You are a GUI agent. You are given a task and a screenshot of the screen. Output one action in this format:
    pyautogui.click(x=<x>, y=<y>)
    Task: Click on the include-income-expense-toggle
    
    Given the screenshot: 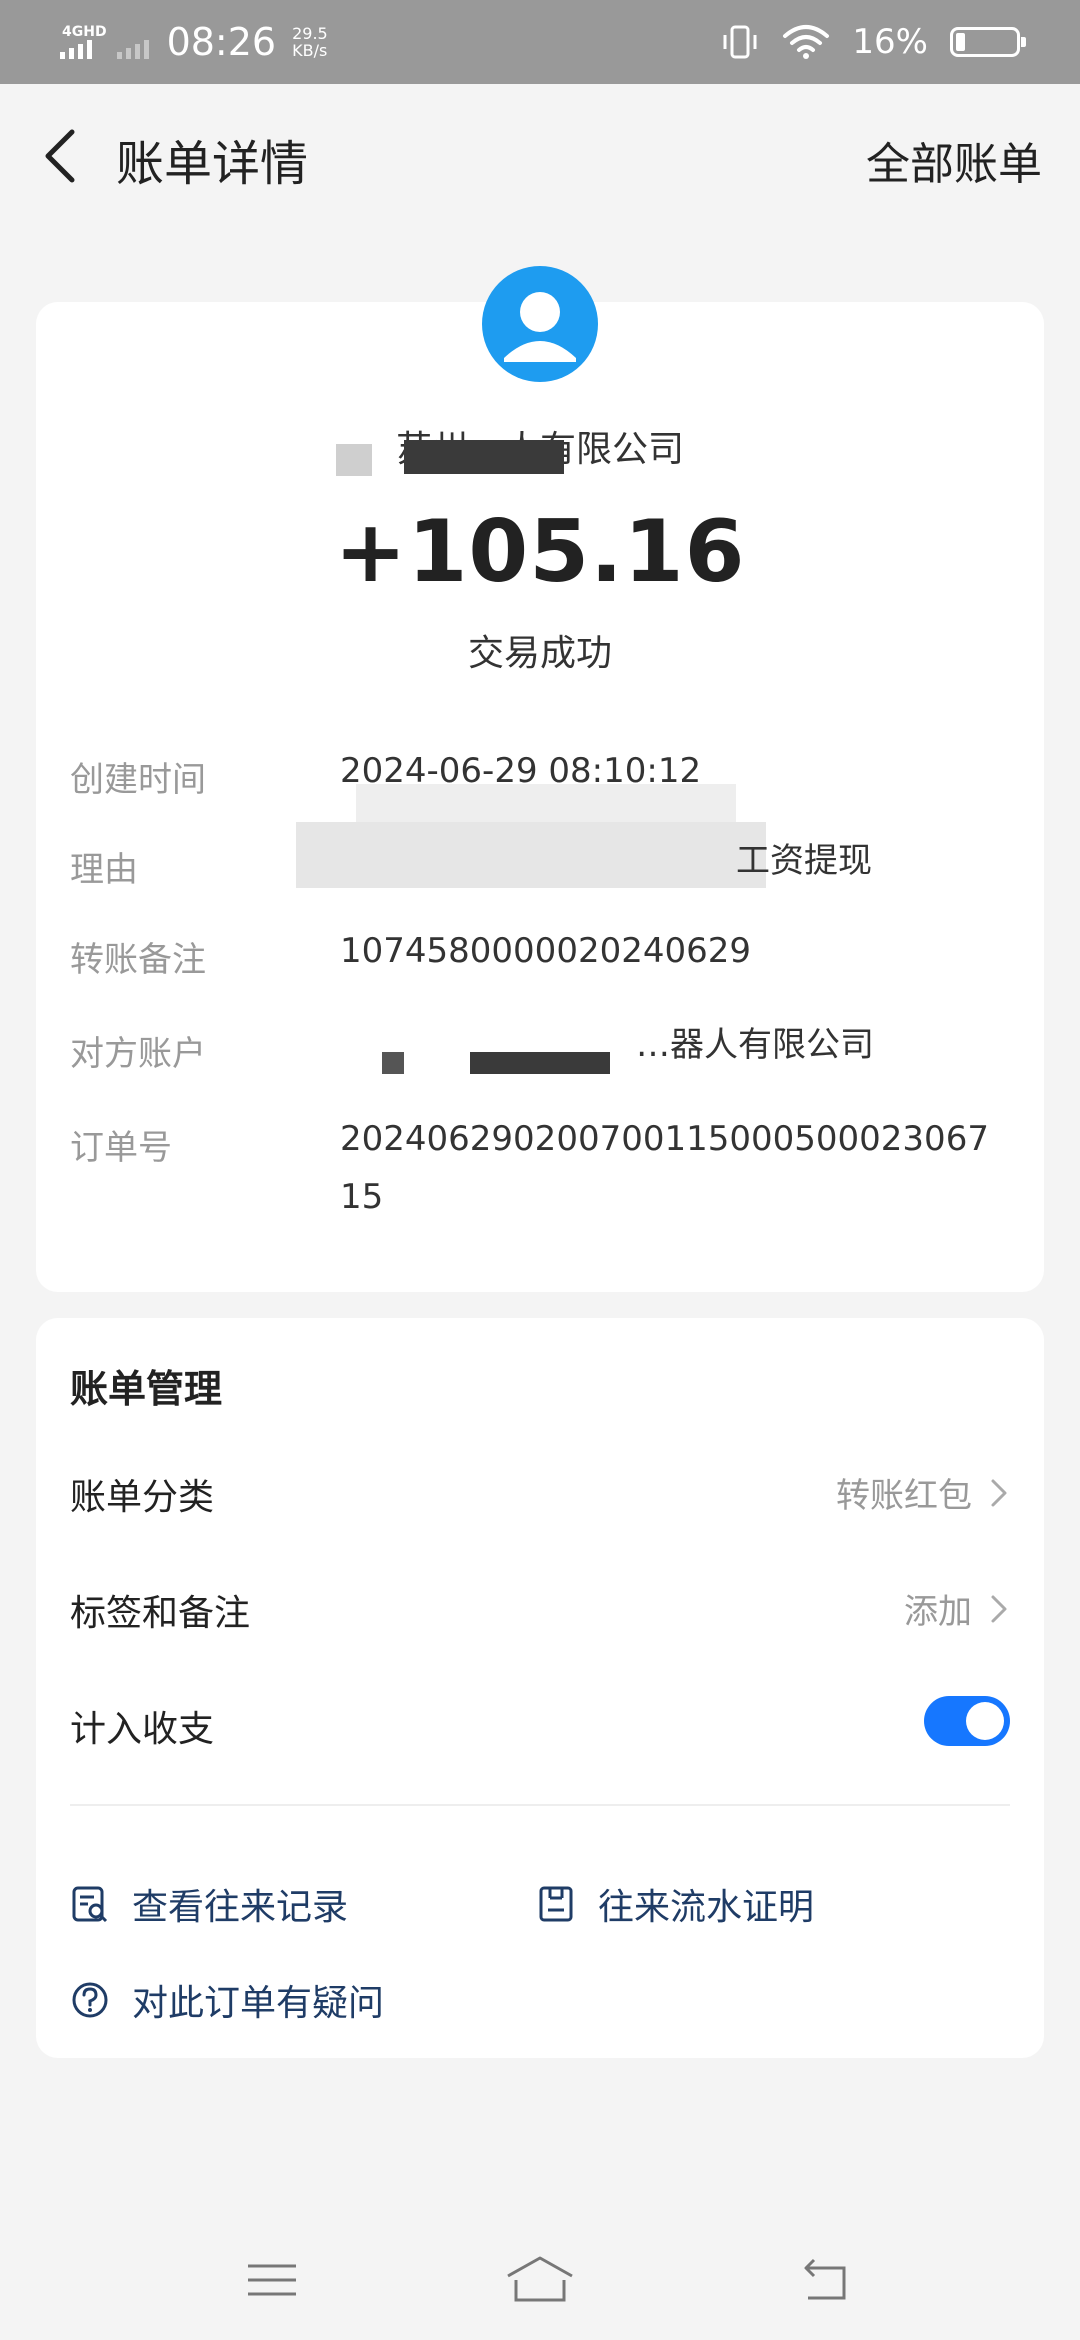 What is the action you would take?
    pyautogui.click(x=967, y=1721)
    